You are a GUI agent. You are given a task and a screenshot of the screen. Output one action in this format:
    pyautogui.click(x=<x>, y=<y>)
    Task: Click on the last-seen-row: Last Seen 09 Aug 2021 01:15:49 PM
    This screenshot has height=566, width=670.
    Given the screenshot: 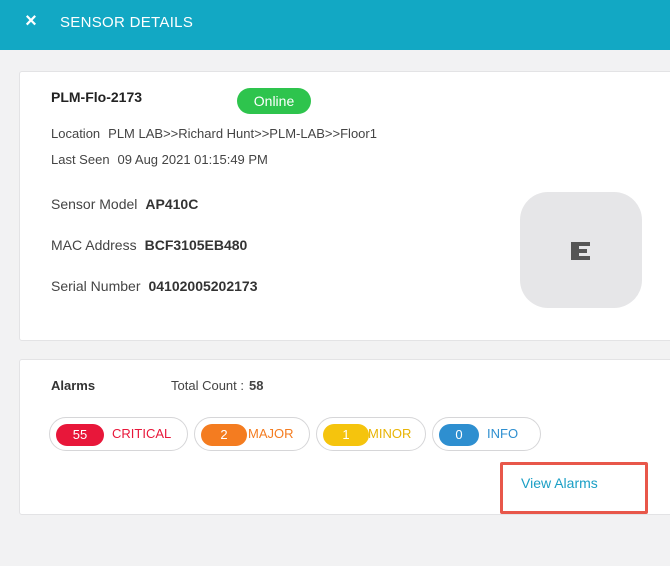 What is the action you would take?
    pyautogui.click(x=159, y=159)
    